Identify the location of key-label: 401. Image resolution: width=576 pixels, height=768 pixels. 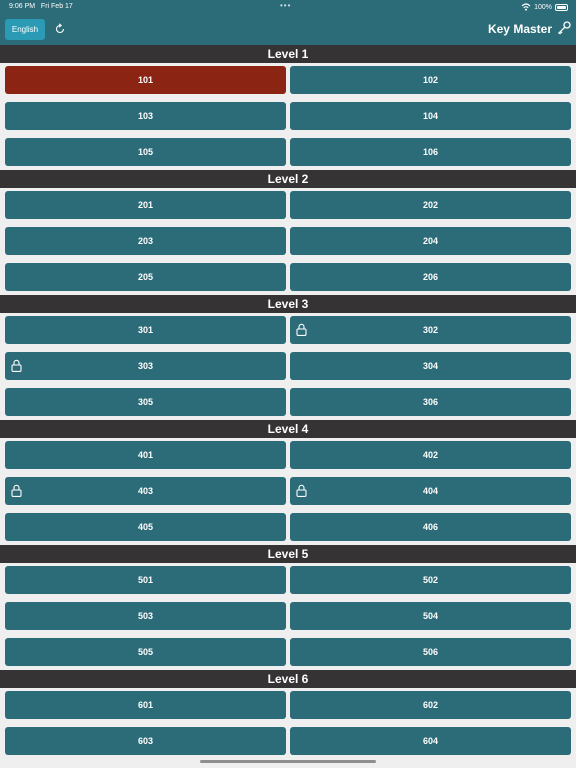
(145, 455).